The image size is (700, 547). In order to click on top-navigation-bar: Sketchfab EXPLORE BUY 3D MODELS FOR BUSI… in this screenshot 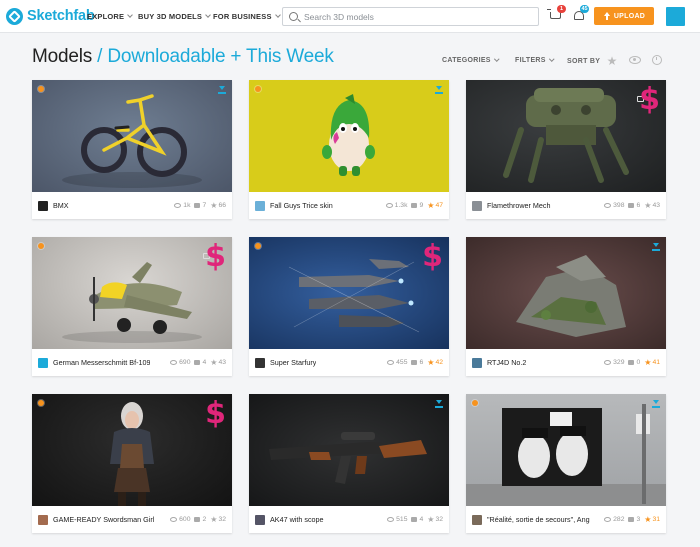, I will do `click(350, 16)`.